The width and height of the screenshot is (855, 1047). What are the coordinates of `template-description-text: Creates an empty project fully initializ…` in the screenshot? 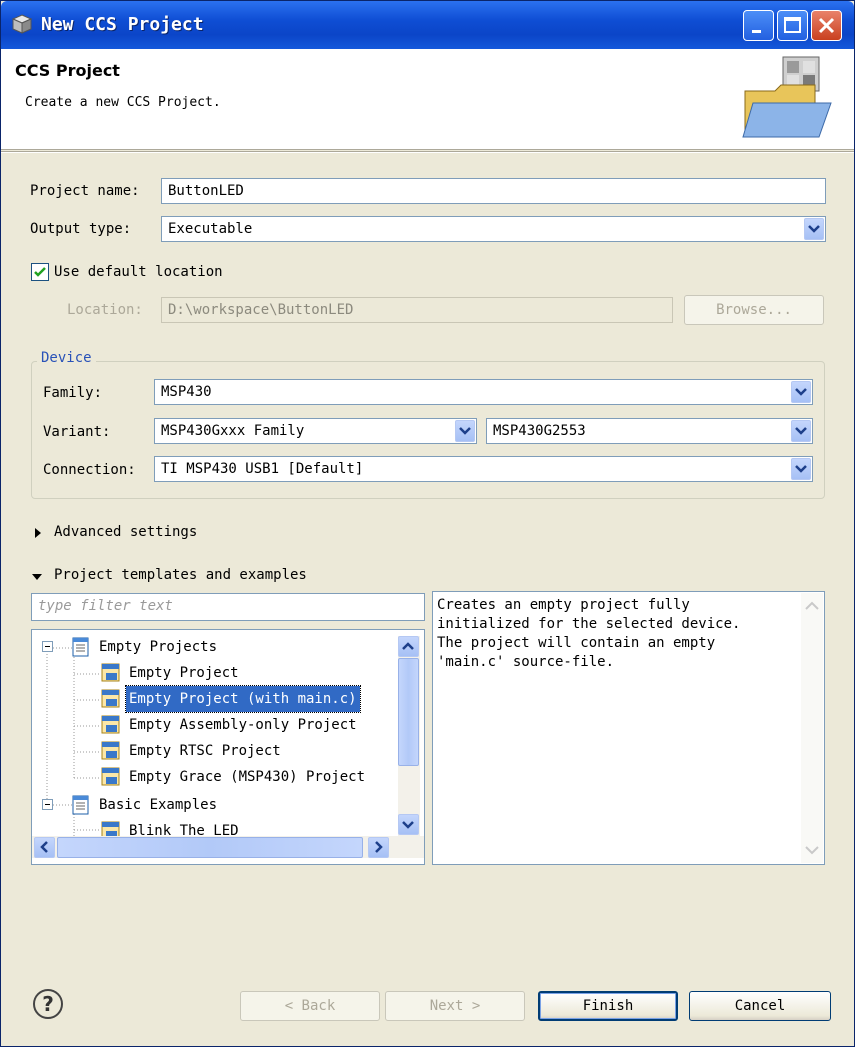 It's located at (589, 633).